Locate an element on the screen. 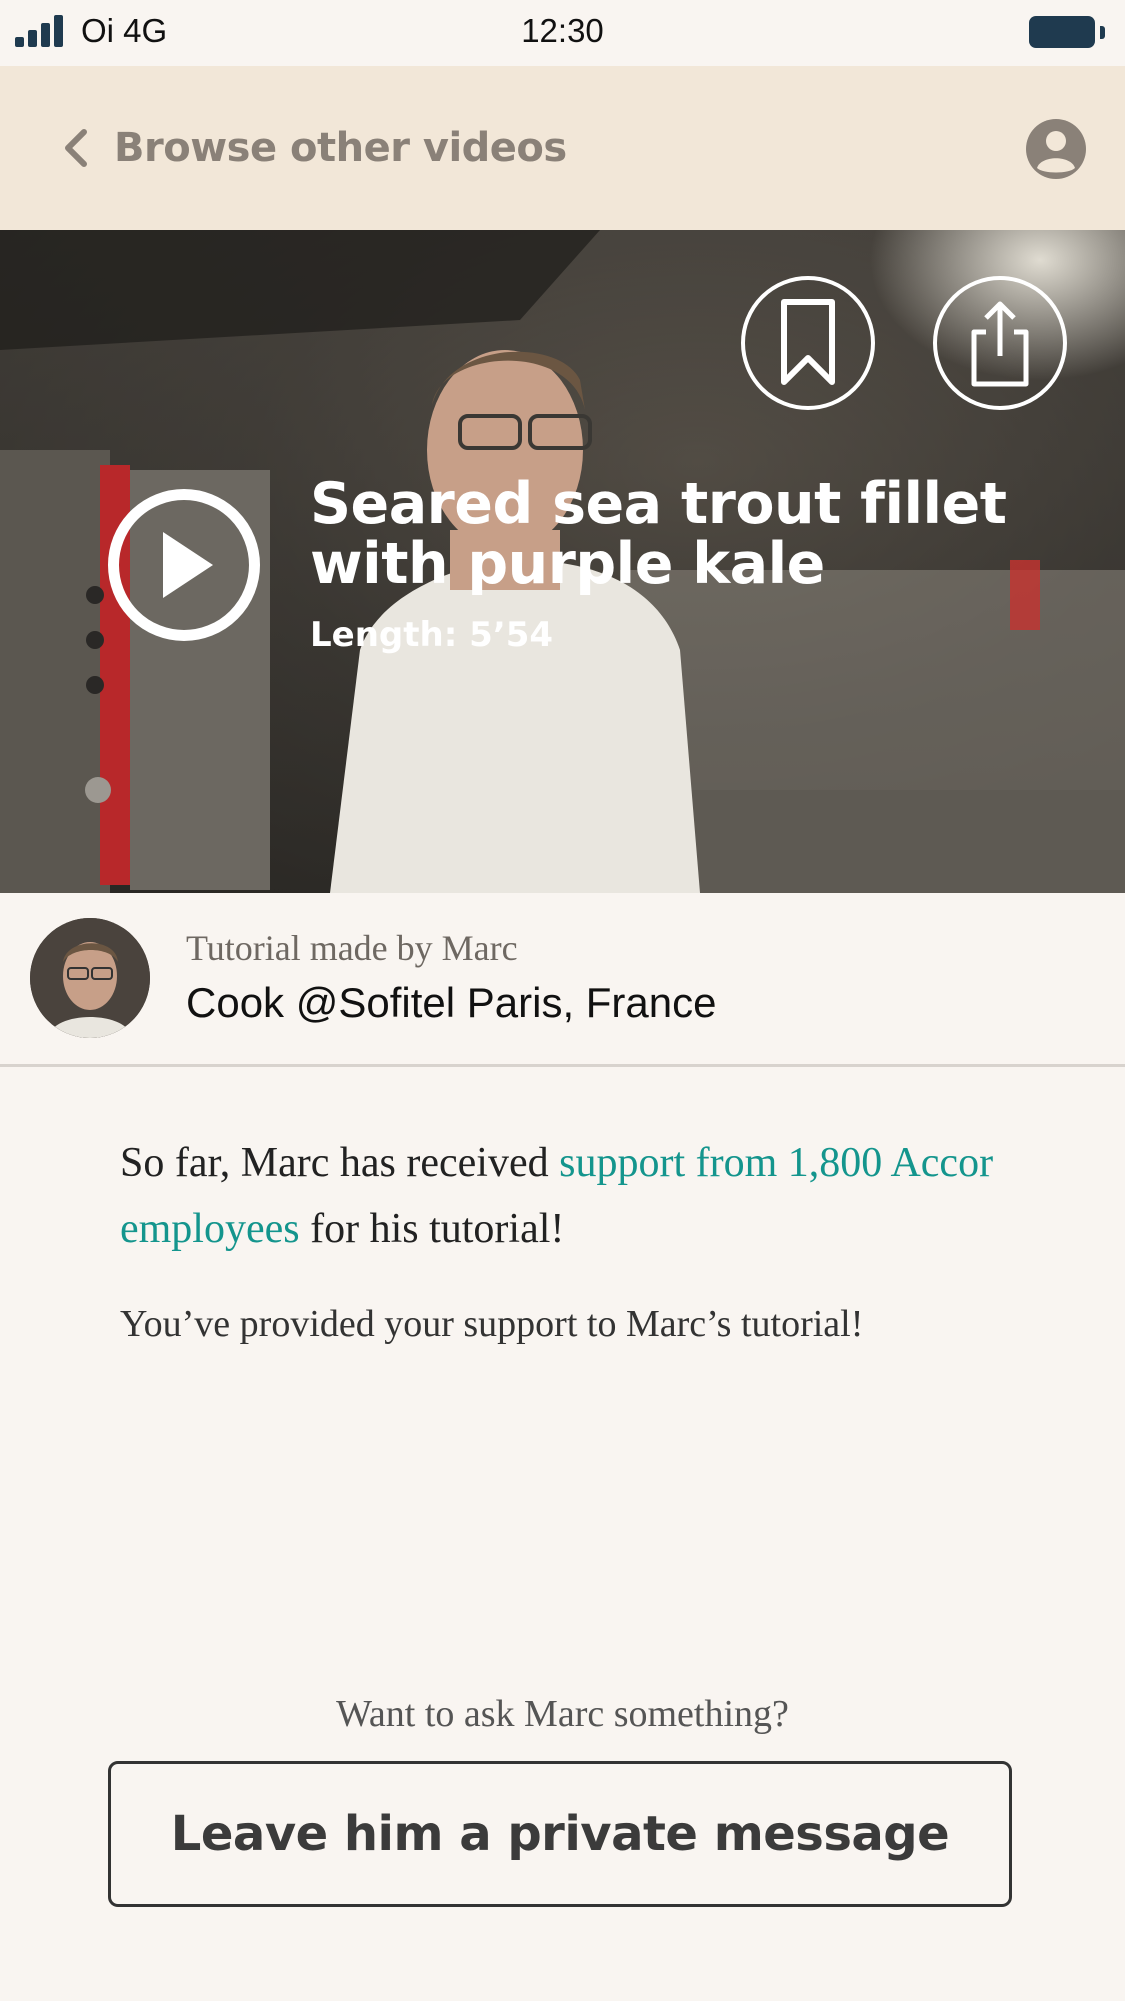 Image resolution: width=1125 pixels, height=2001 pixels. video-length: Length: 5’54 is located at coordinates (432, 635).